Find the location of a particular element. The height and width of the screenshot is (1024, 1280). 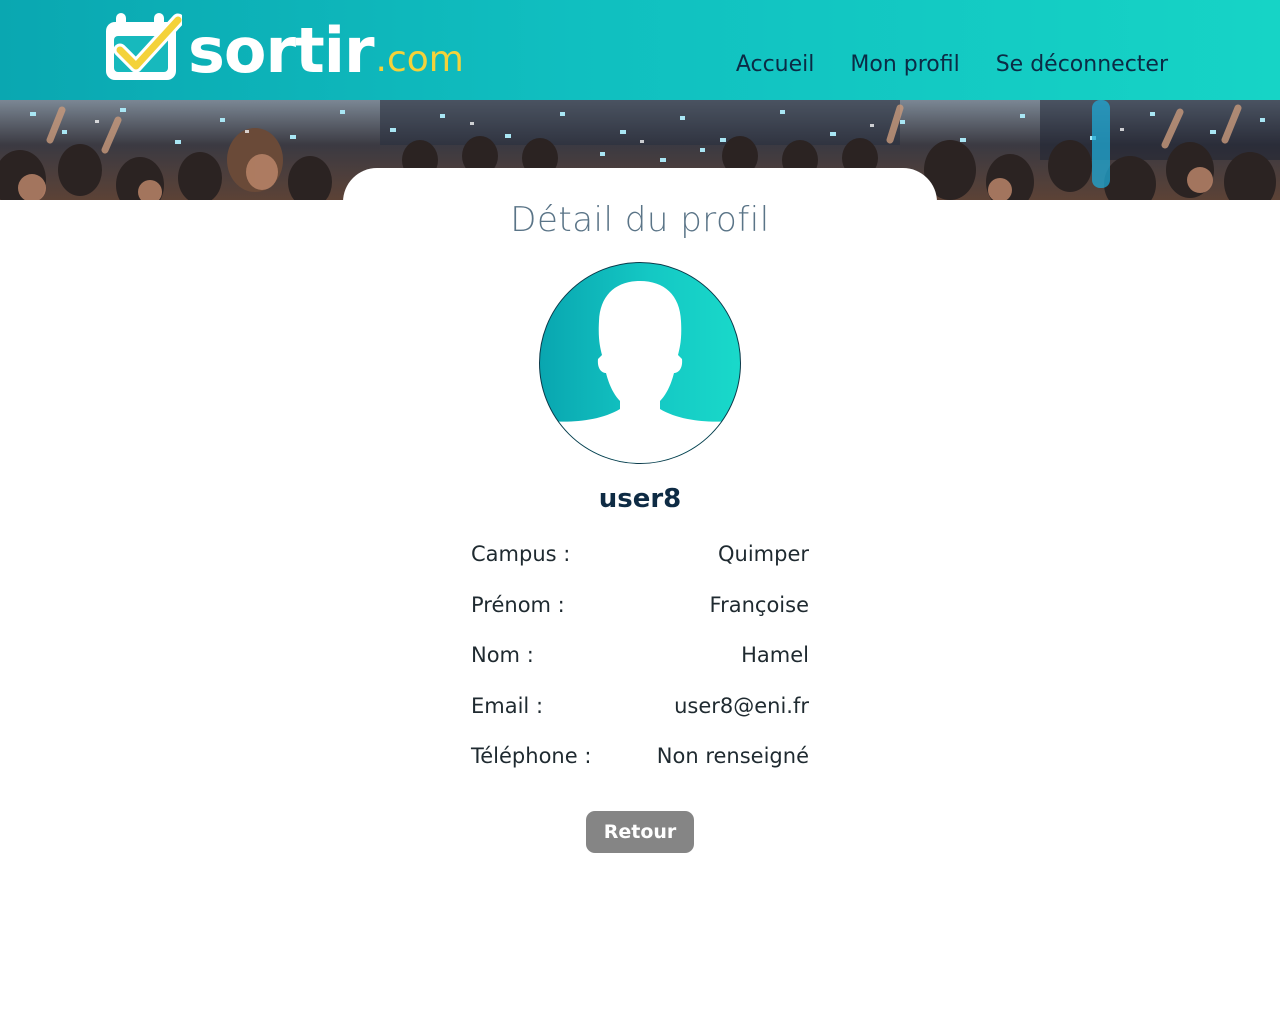

site-logo: sortir .com is located at coordinates (283, 46).